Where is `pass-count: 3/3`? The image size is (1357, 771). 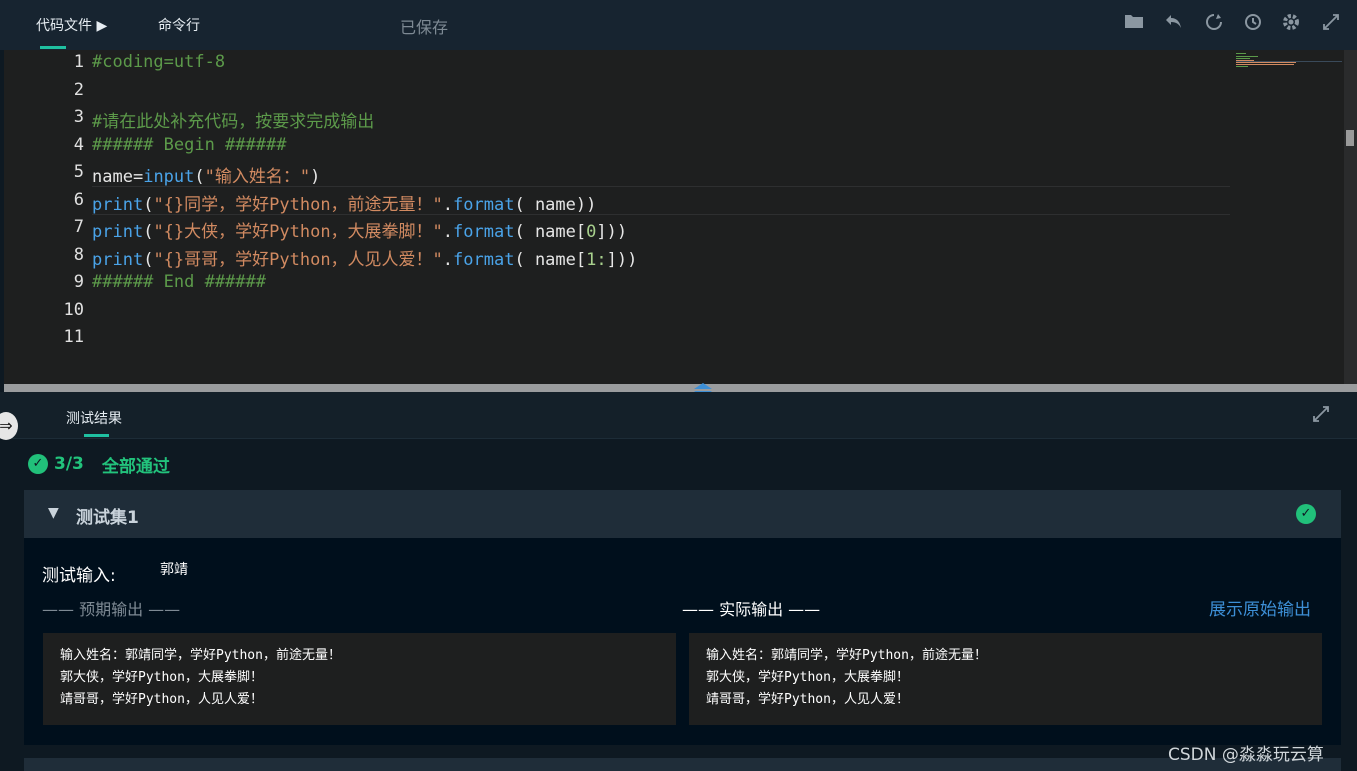
pass-count: 3/3 is located at coordinates (69, 464).